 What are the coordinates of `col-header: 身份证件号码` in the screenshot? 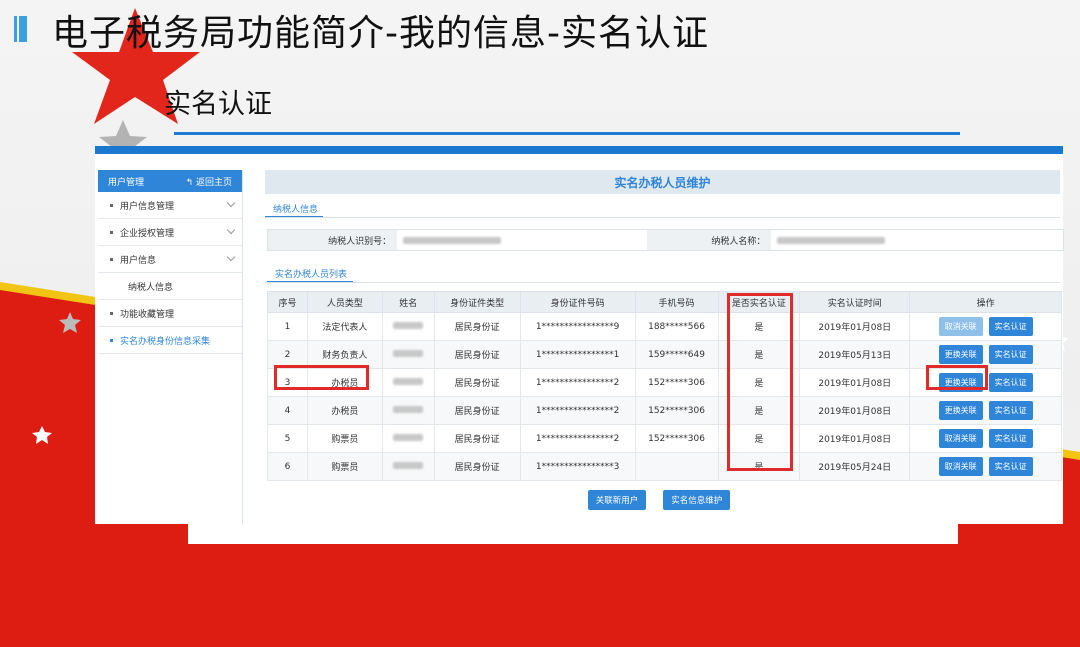 It's located at (577, 302).